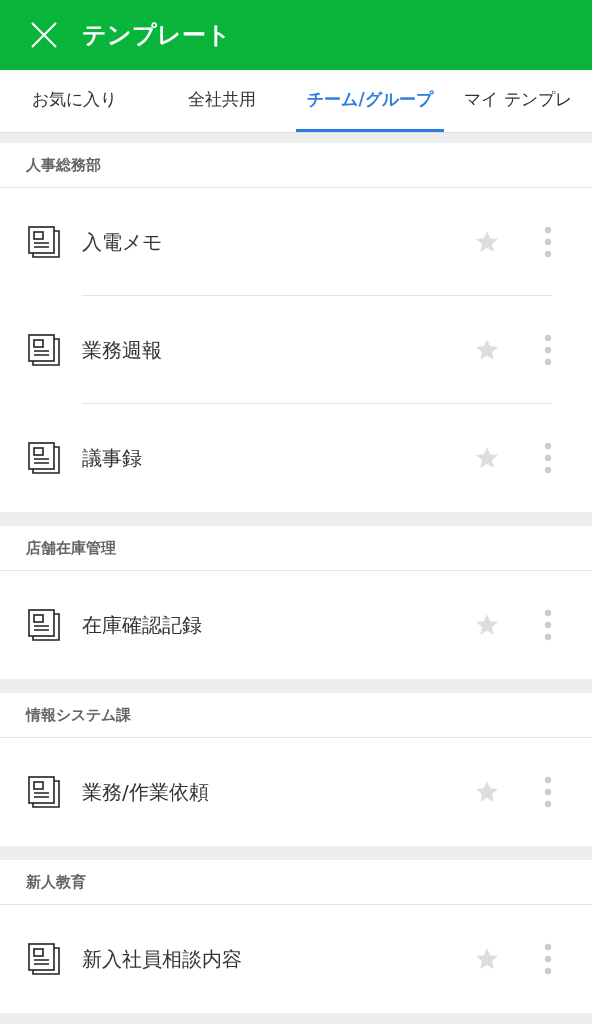  I want to click on header-title: テンプレート, so click(156, 35).